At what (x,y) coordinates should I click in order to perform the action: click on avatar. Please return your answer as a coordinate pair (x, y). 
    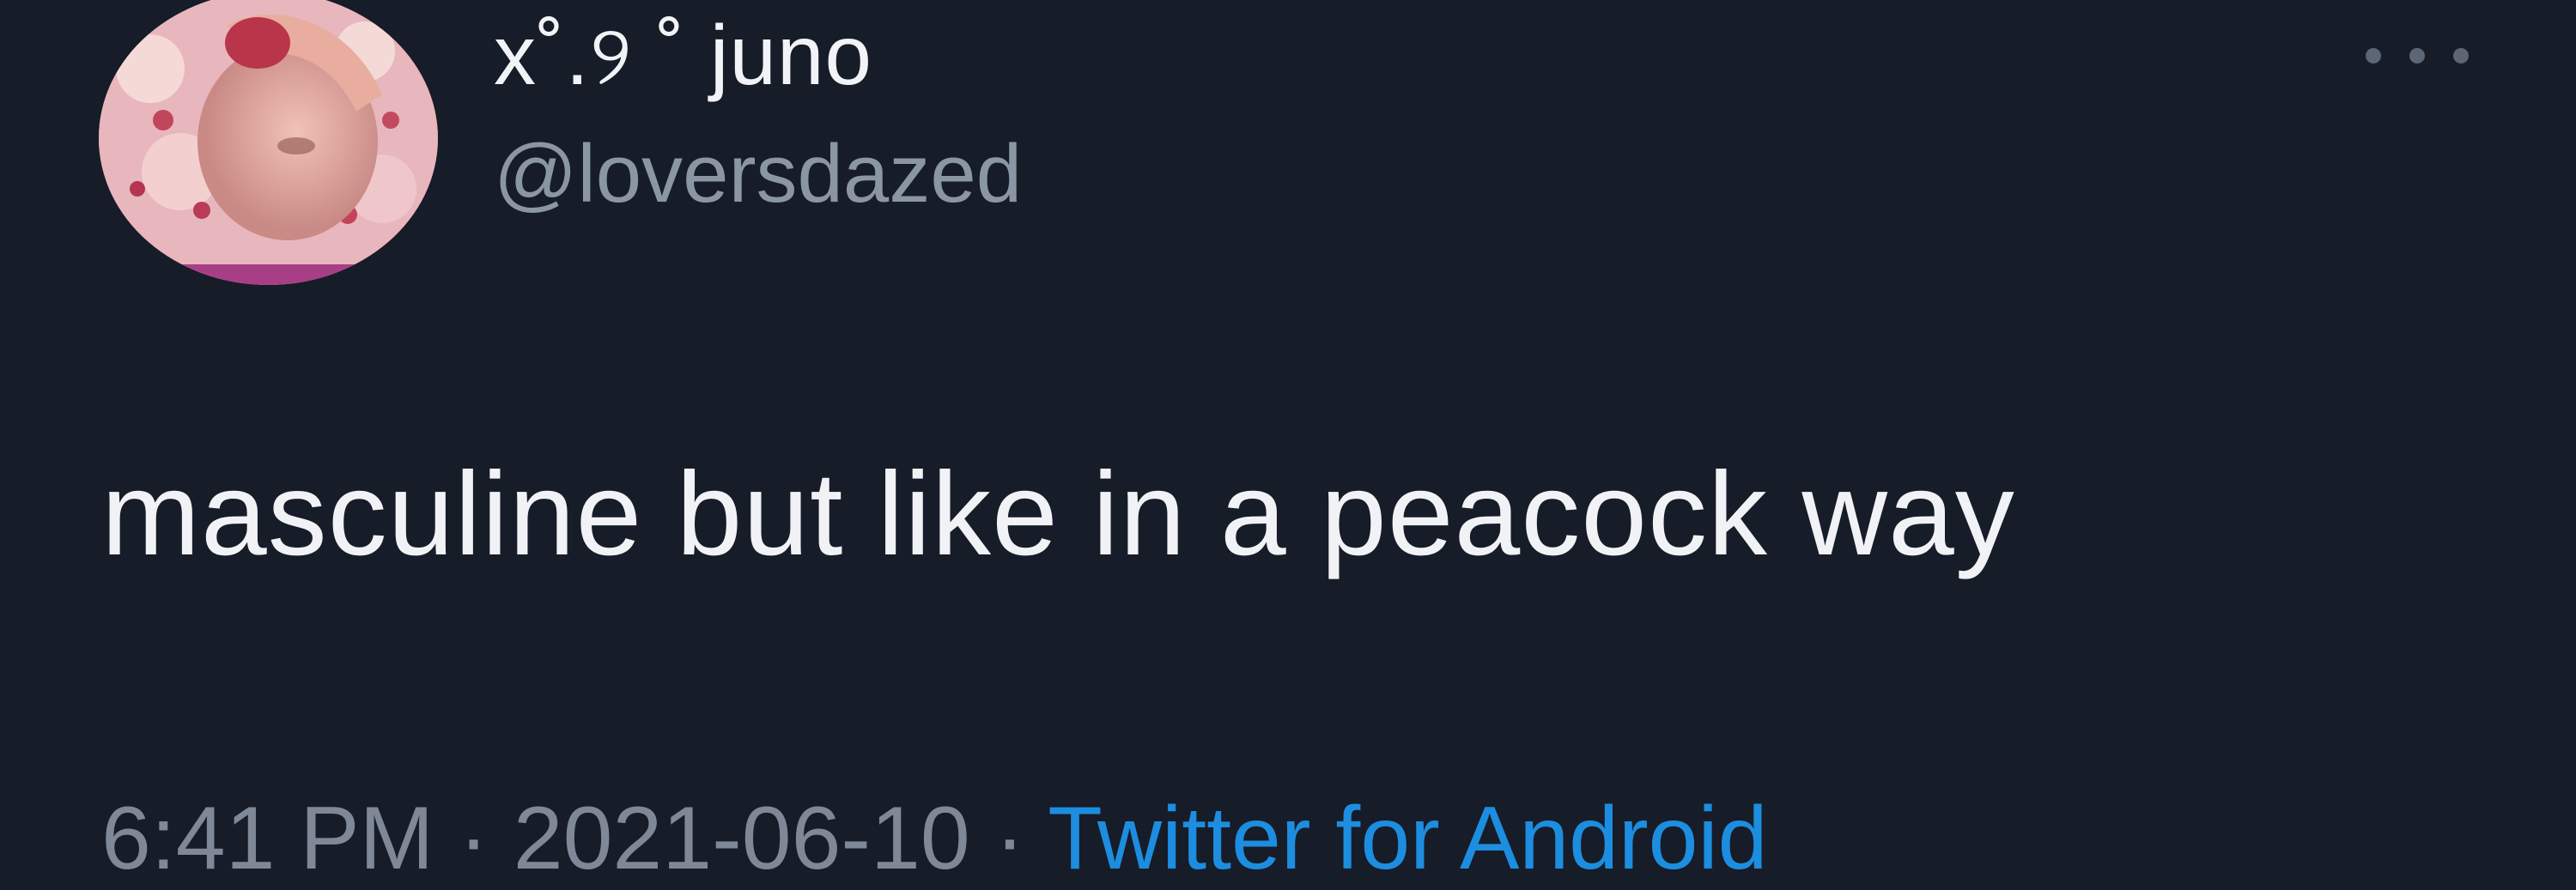
    Looking at the image, I should click on (269, 142).